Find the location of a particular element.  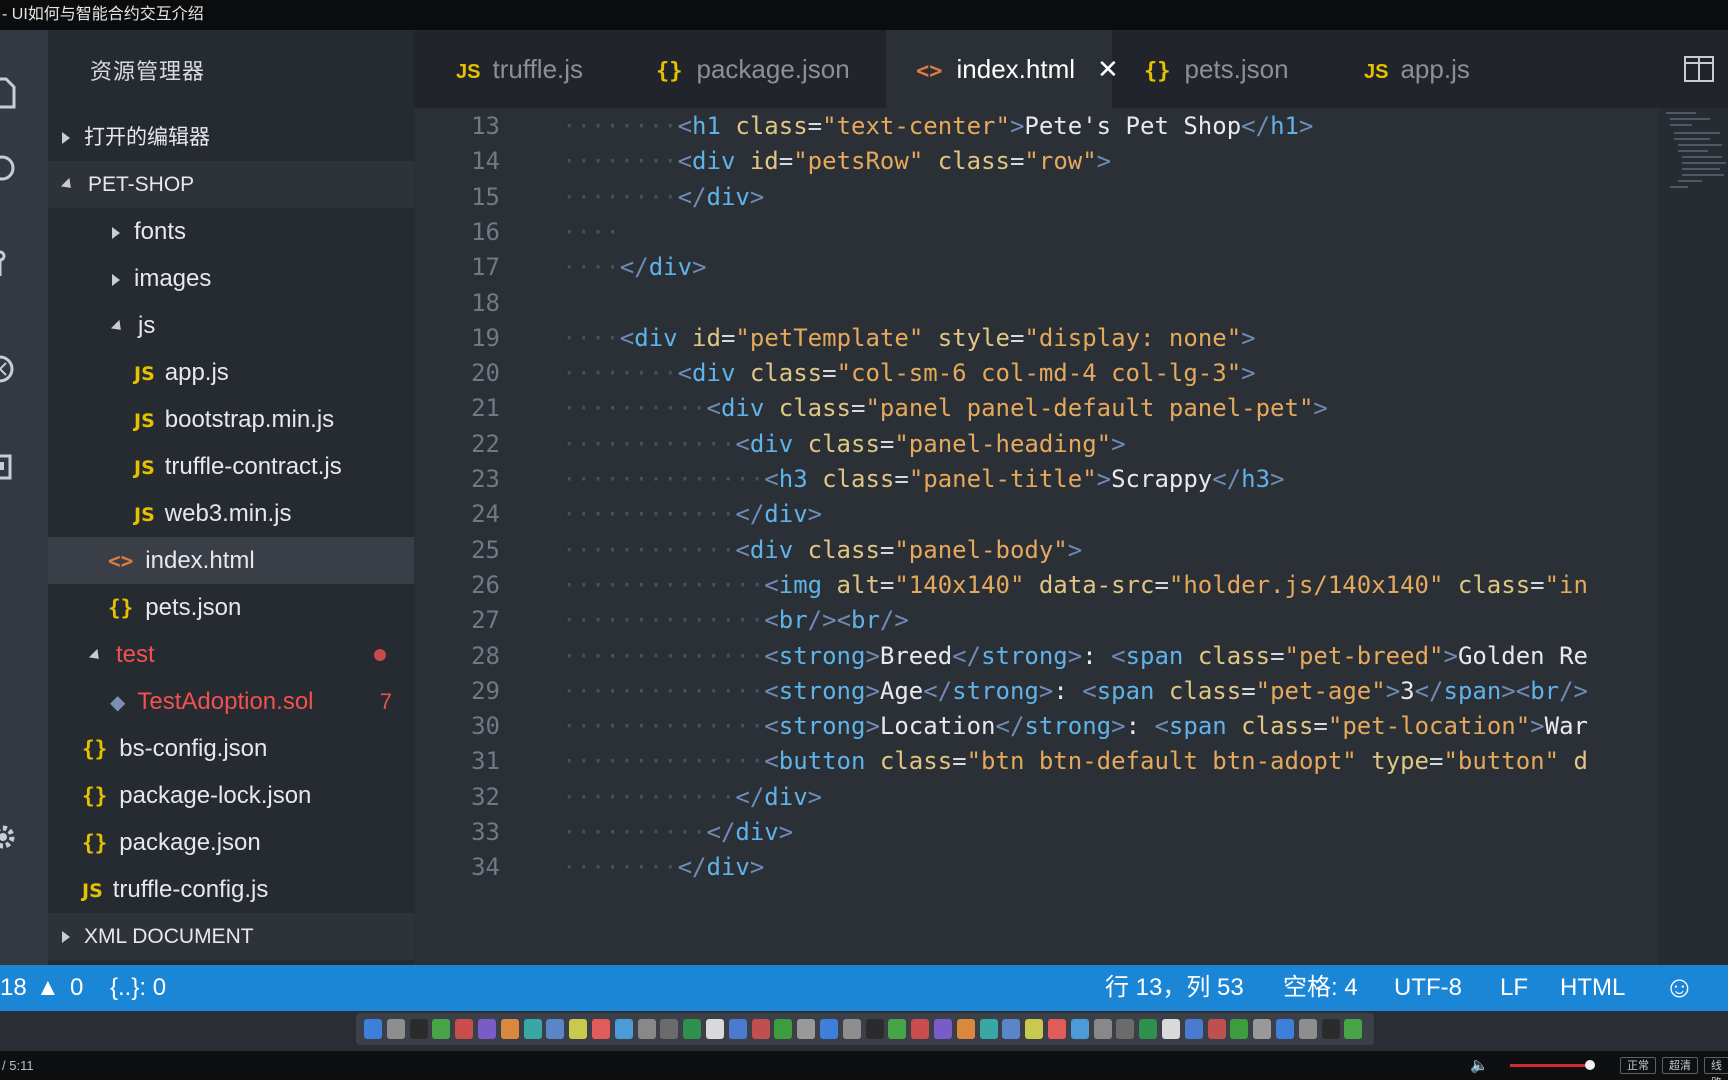

error-count: 18 is located at coordinates (13, 988).